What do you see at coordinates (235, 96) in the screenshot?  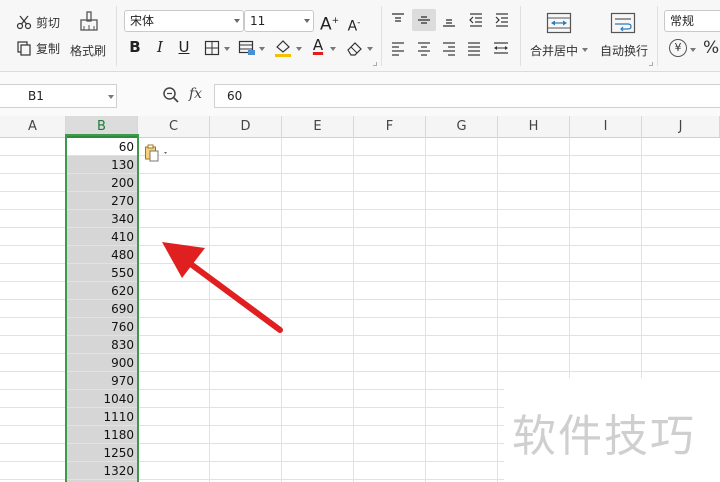 I see `formula-value: 60` at bounding box center [235, 96].